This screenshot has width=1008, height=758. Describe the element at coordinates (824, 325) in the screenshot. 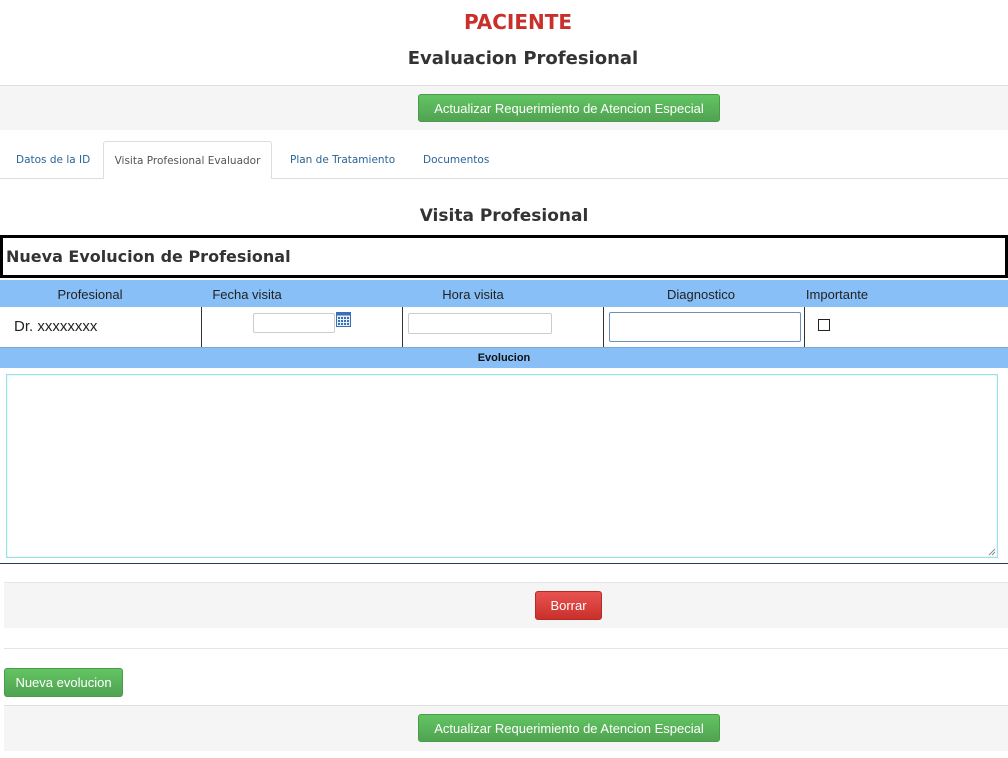

I see `importante-checkbox` at that location.